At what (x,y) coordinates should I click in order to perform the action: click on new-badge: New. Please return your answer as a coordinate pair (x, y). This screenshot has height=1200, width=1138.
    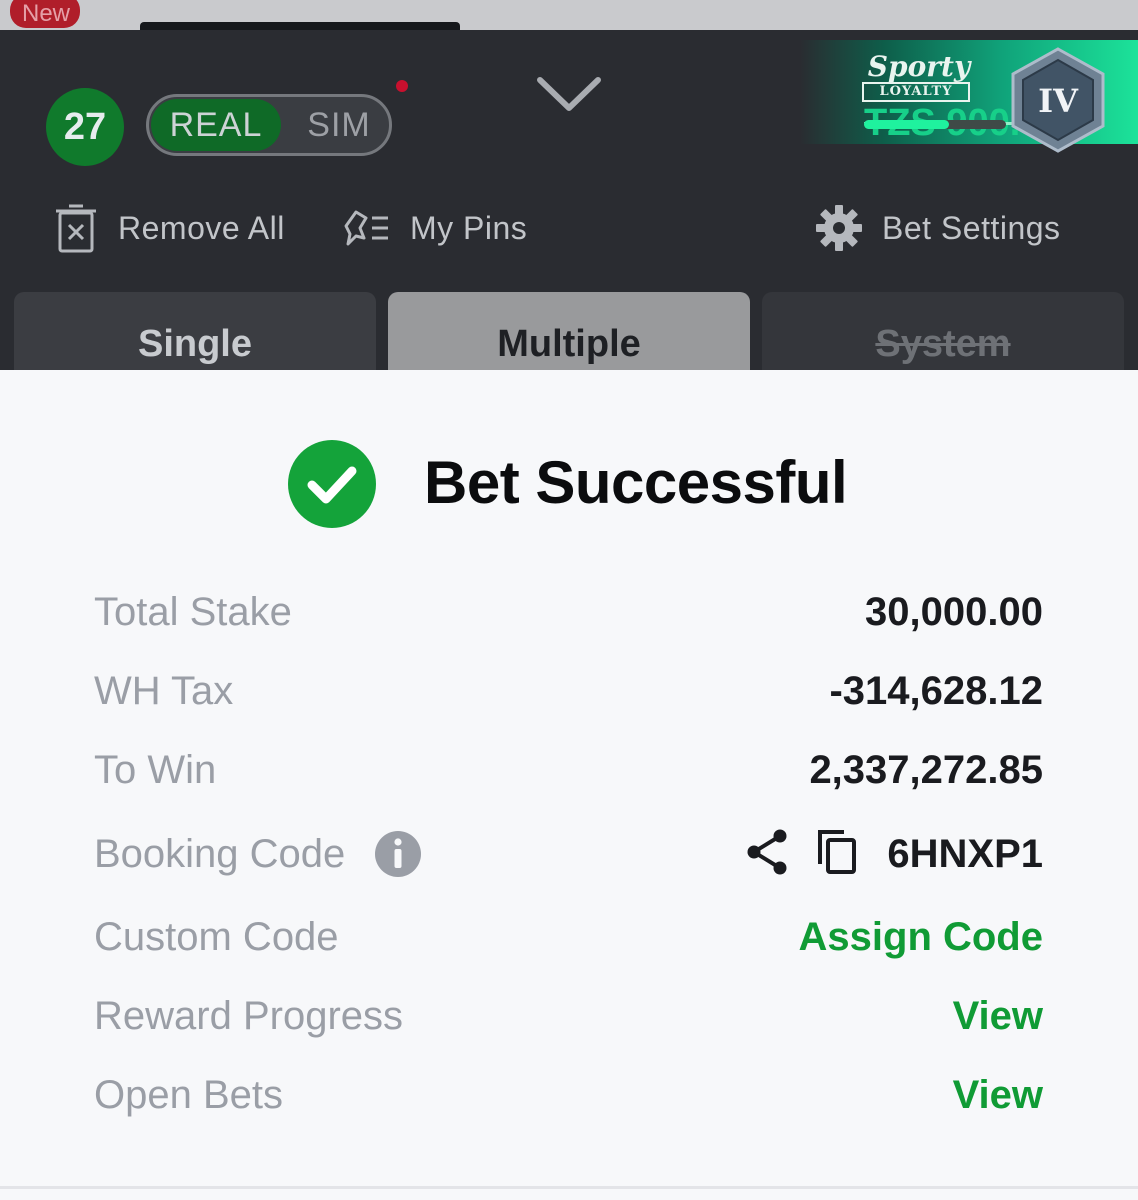
    Looking at the image, I should click on (45, 14).